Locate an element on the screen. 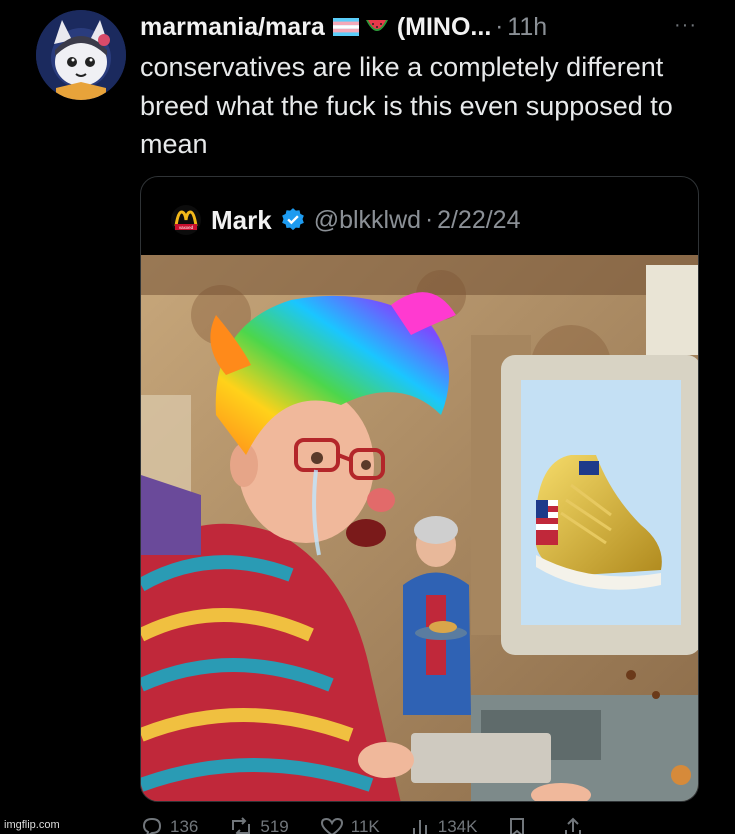 This screenshot has height=834, width=735. reply-icon is located at coordinates (152, 825).